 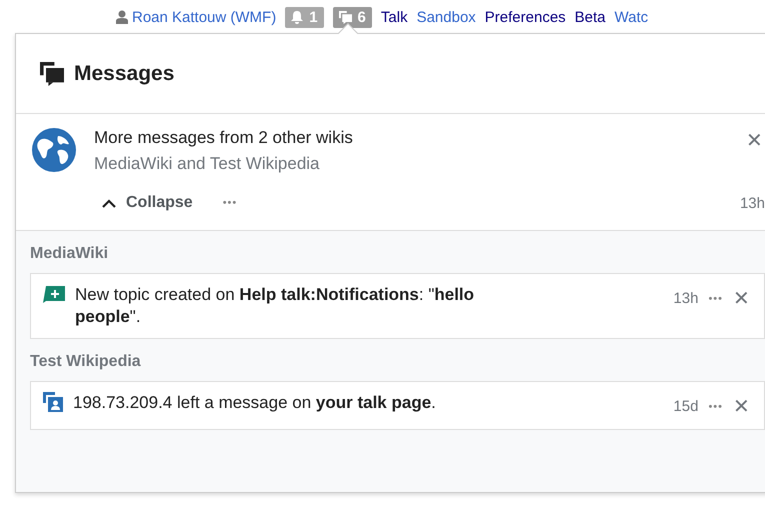 What do you see at coordinates (525, 17) in the screenshot?
I see `nav-link: Preferences` at bounding box center [525, 17].